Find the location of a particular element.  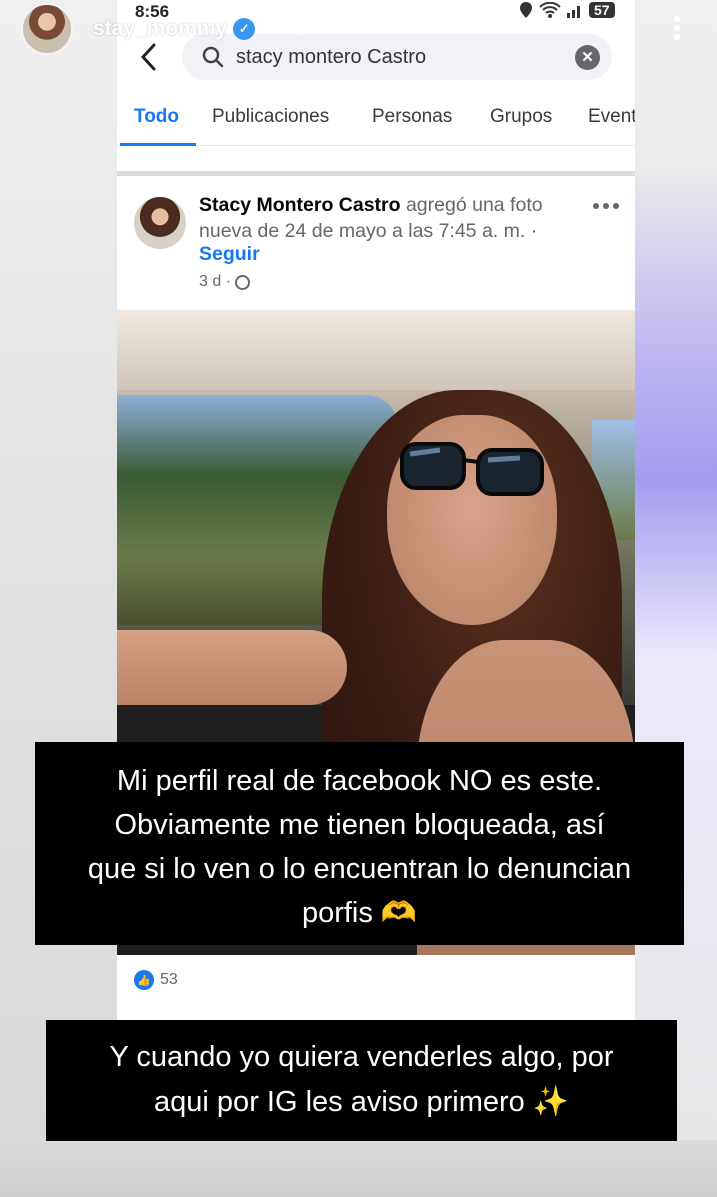

story-username-row: stay_mommy ✓ is located at coordinates (174, 29).